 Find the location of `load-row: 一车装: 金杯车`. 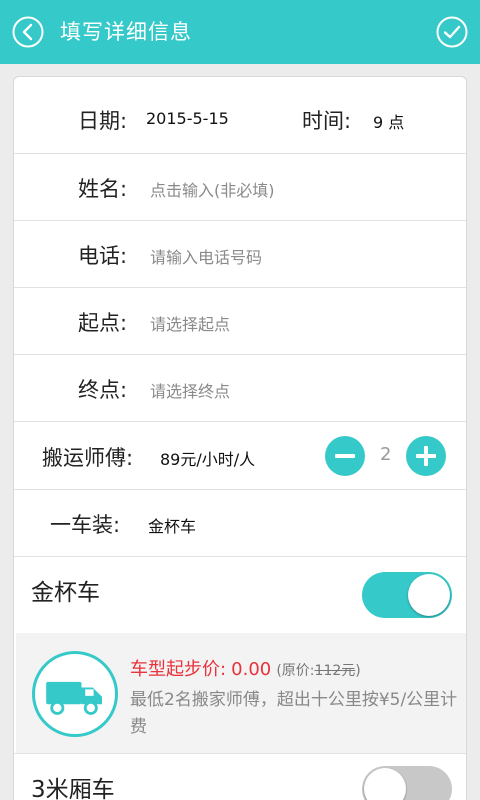

load-row: 一车装: 金杯车 is located at coordinates (240, 523).